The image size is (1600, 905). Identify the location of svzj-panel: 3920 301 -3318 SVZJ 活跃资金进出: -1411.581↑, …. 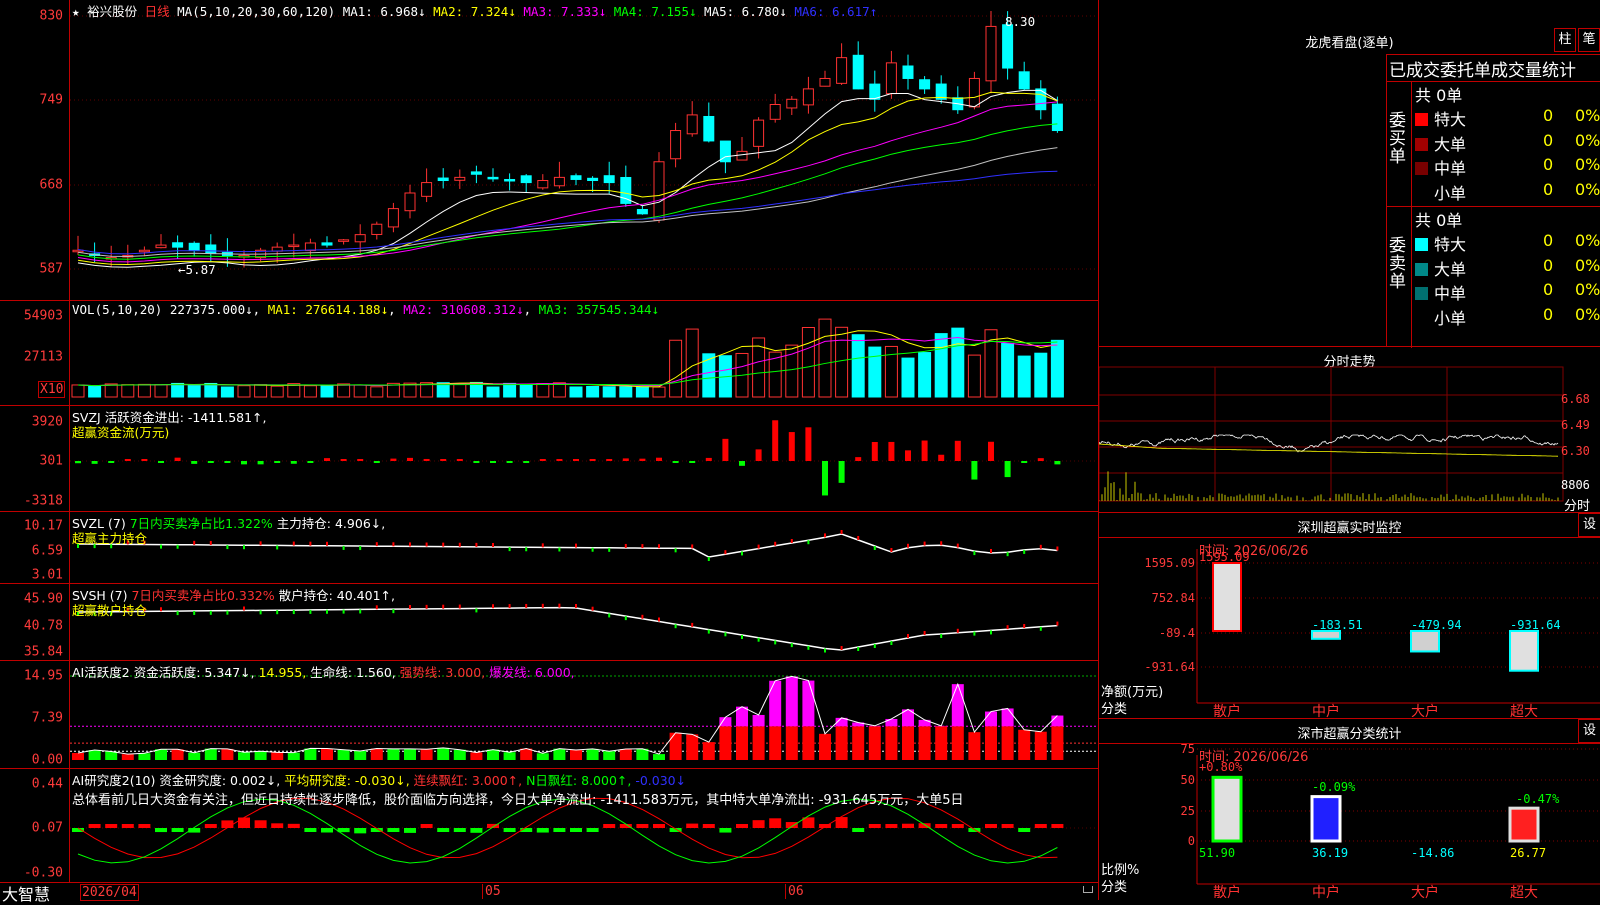
(549, 458).